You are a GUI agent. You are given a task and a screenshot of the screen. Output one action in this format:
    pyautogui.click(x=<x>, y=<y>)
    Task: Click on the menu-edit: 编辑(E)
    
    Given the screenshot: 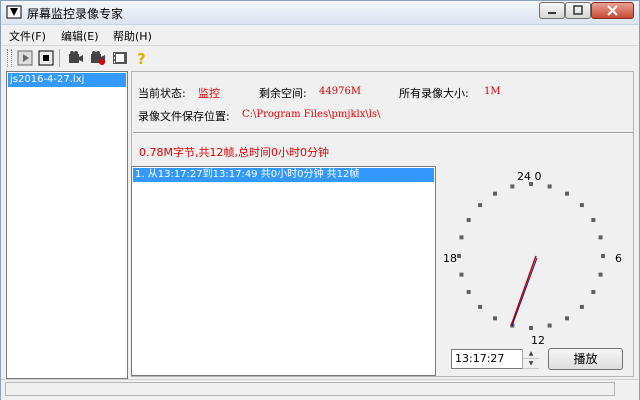 What is the action you would take?
    pyautogui.click(x=80, y=36)
    